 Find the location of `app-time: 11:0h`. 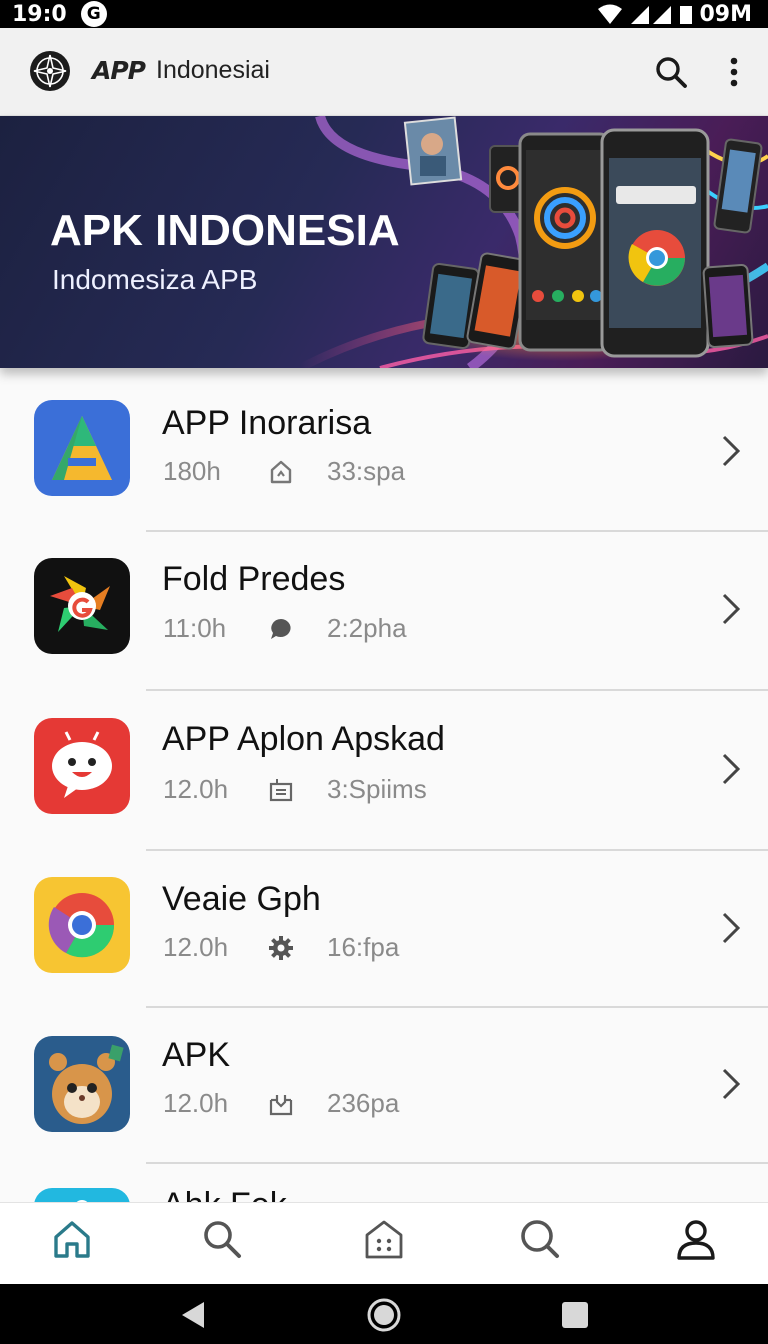

app-time: 11:0h is located at coordinates (195, 628).